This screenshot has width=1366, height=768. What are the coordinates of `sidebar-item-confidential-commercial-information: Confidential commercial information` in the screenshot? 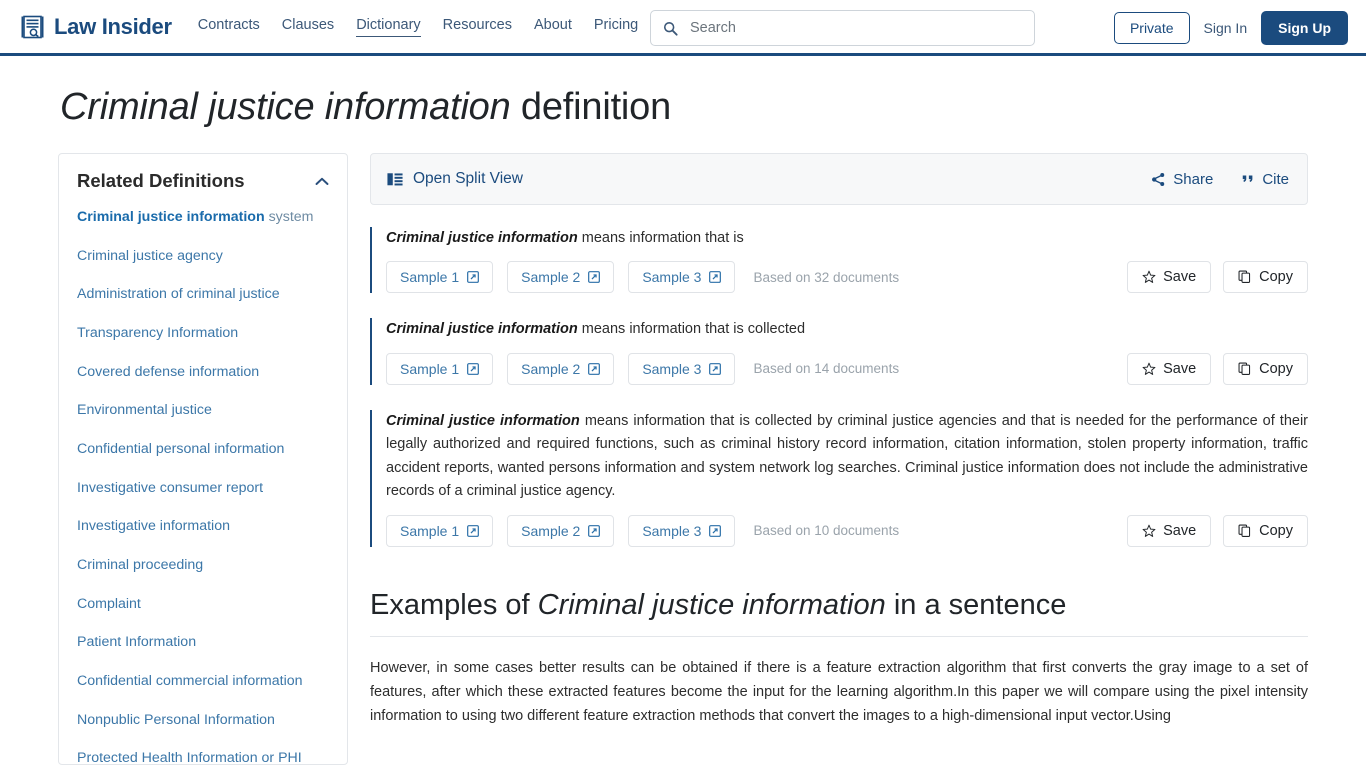 It's located at (203, 681).